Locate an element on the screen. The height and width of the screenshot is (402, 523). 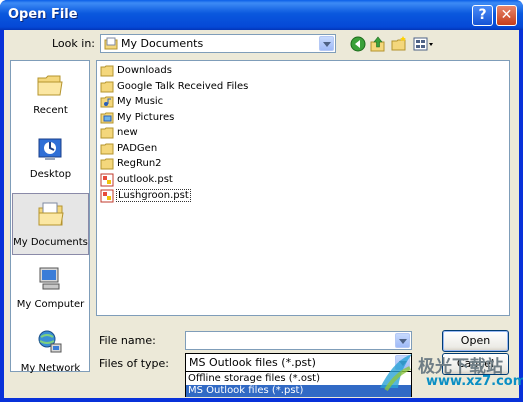
files-of-type-select: MS Outlook files (*.pst) is located at coordinates (298, 362).